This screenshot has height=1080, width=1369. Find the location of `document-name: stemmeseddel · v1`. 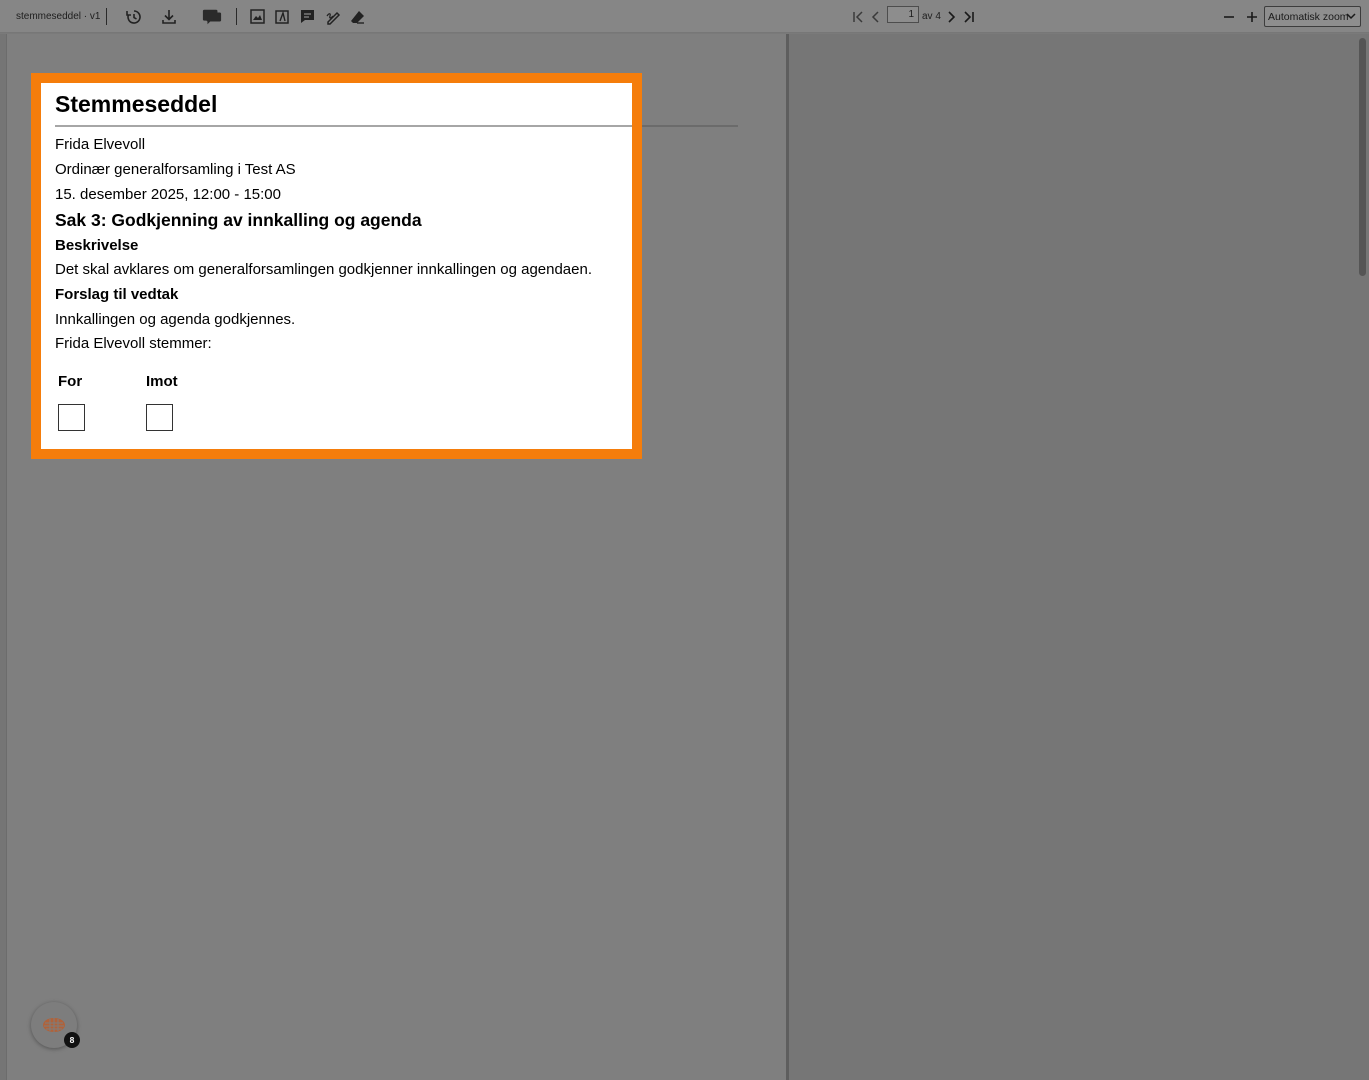

document-name: stemmeseddel · v1 is located at coordinates (58, 16).